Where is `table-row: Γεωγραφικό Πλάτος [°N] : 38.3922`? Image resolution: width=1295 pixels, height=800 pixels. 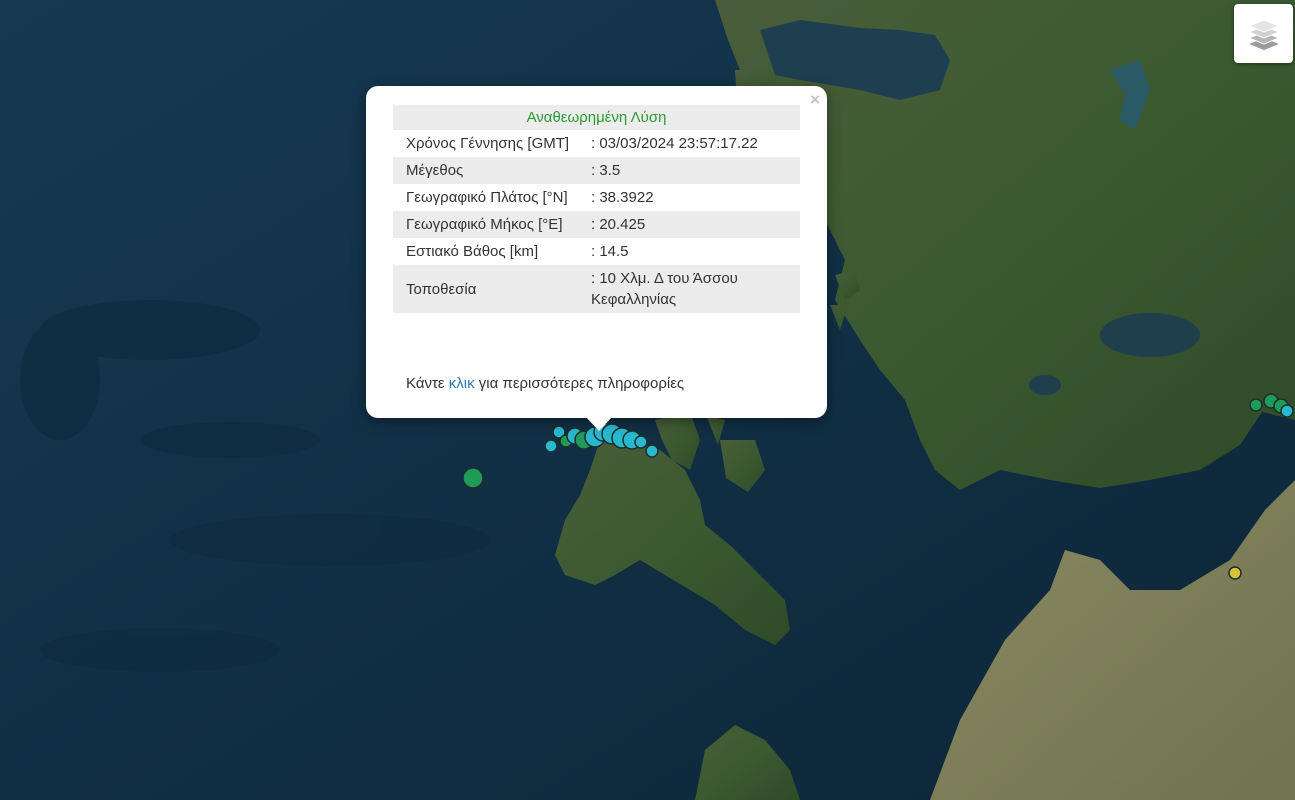 table-row: Γεωγραφικό Πλάτος [°N] : 38.3922 is located at coordinates (596, 197).